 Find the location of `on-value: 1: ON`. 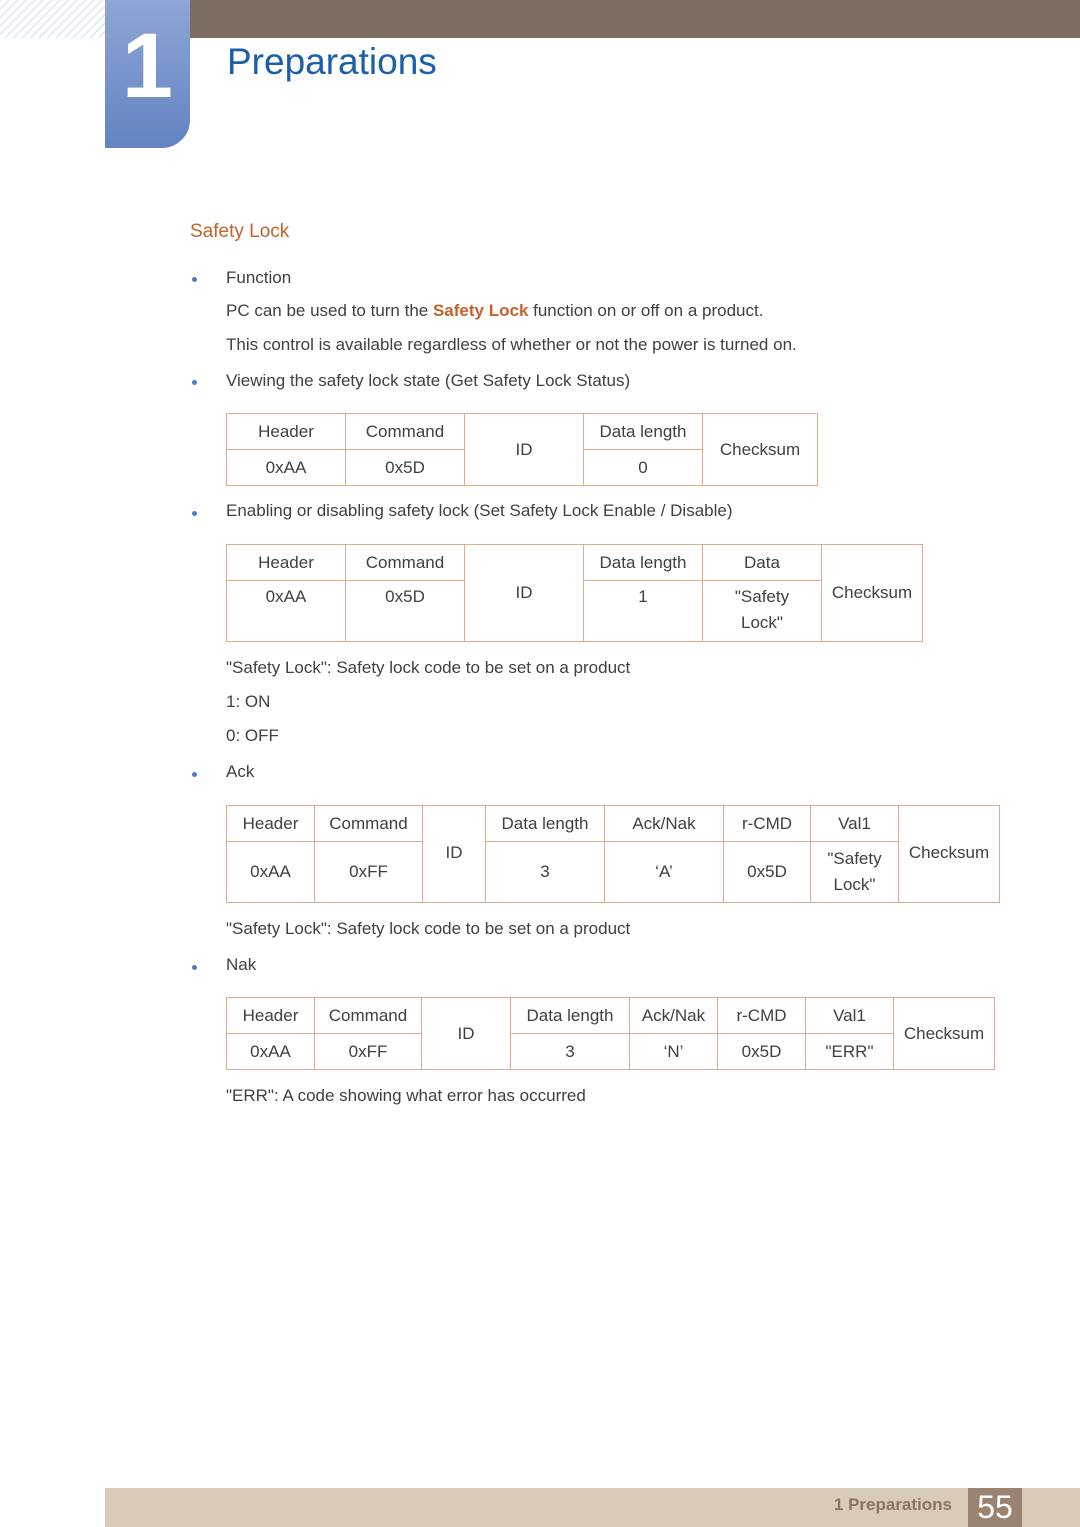

on-value: 1: ON is located at coordinates (248, 701).